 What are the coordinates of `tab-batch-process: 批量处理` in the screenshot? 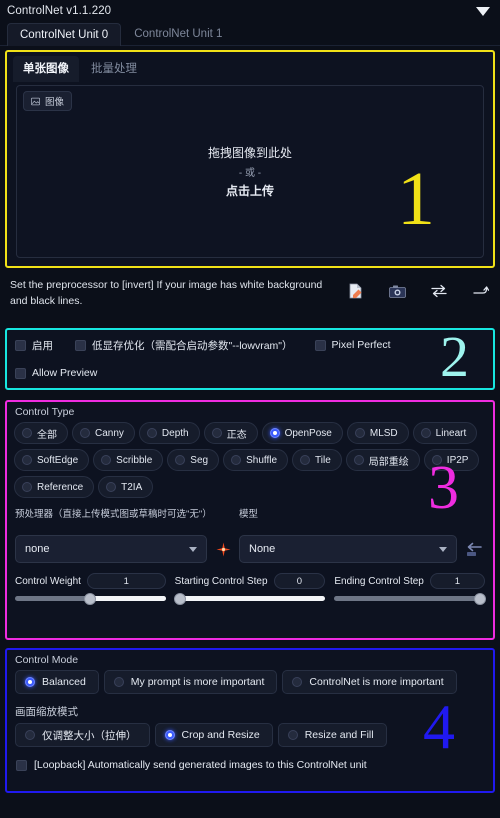 It's located at (114, 69).